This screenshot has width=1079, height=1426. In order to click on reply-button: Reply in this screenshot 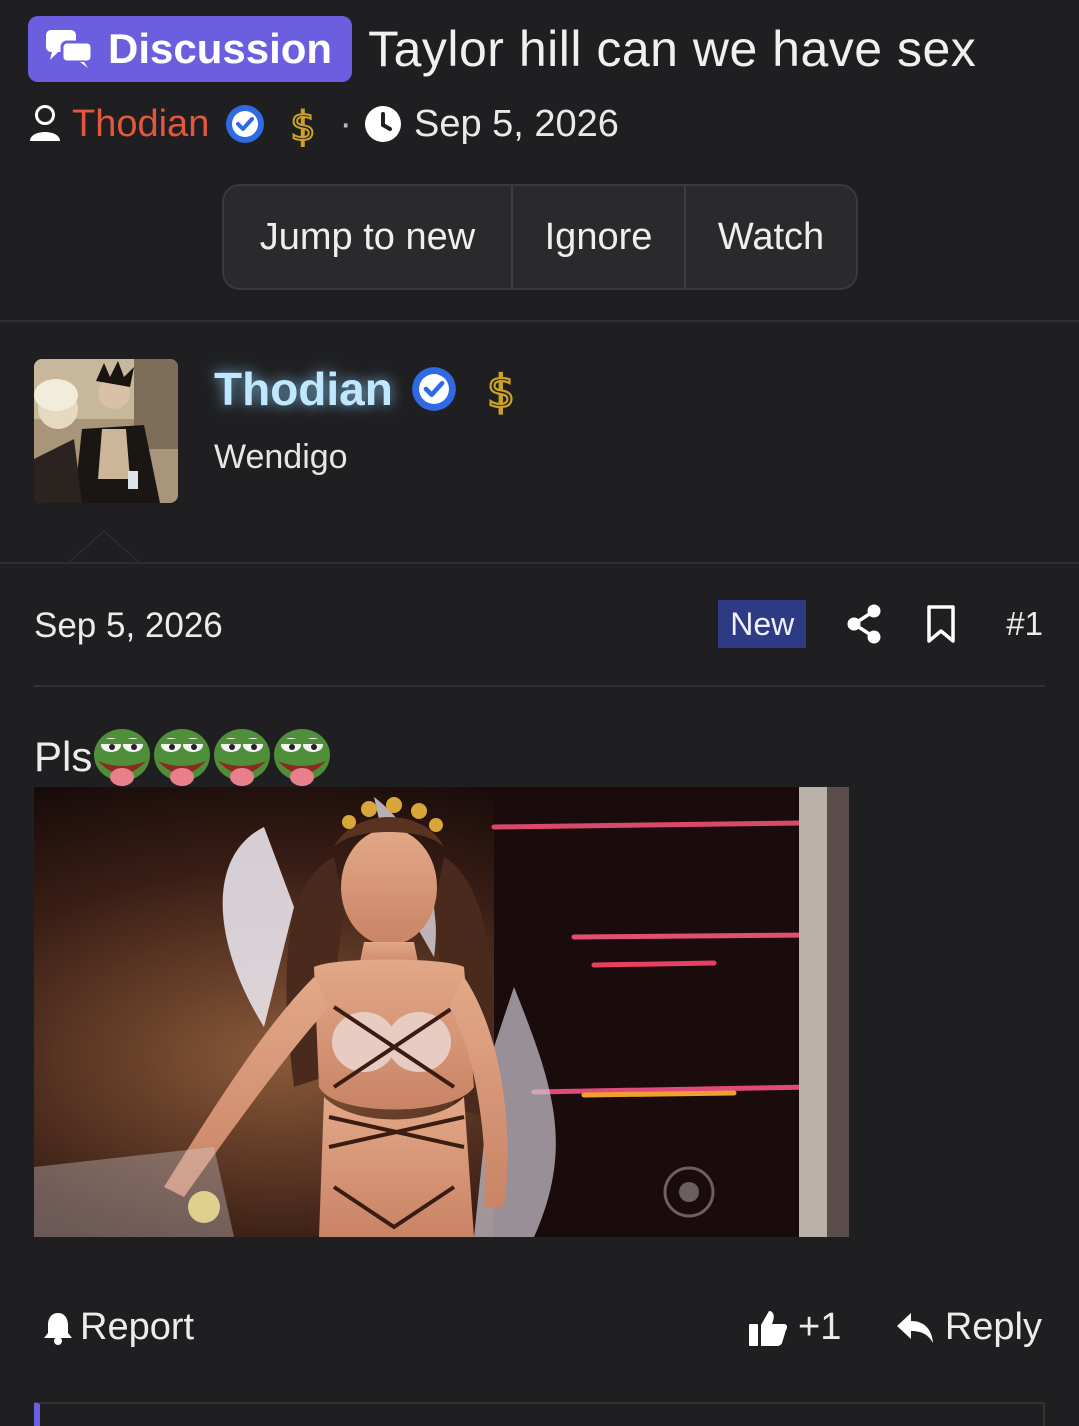, I will do `click(968, 1327)`.